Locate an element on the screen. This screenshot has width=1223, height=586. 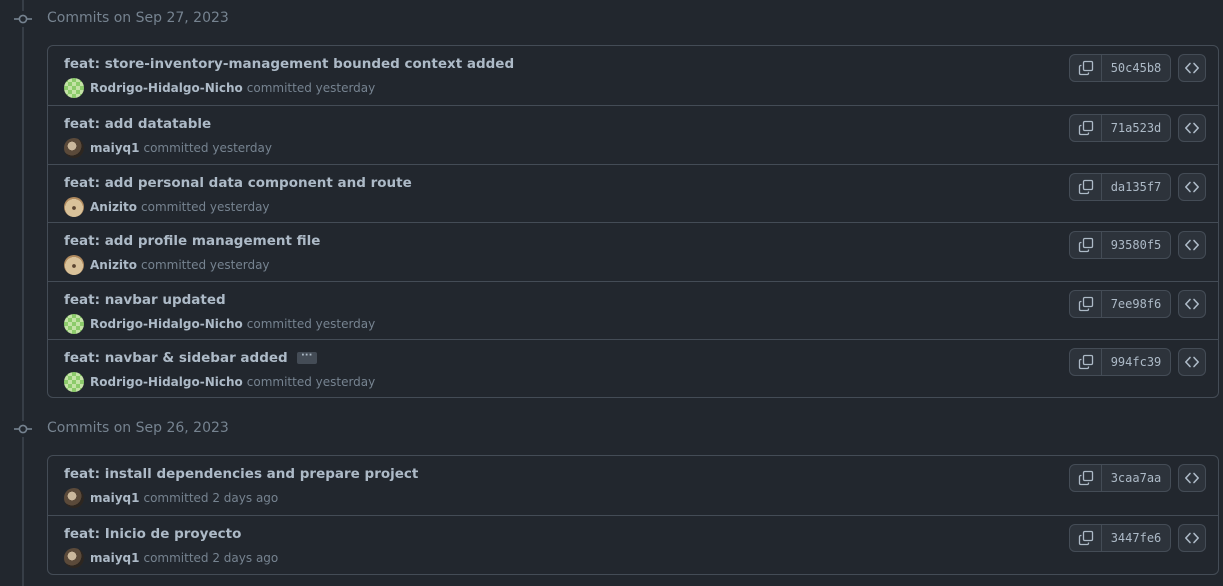
commit-actions: 71a523d is located at coordinates (1137, 128).